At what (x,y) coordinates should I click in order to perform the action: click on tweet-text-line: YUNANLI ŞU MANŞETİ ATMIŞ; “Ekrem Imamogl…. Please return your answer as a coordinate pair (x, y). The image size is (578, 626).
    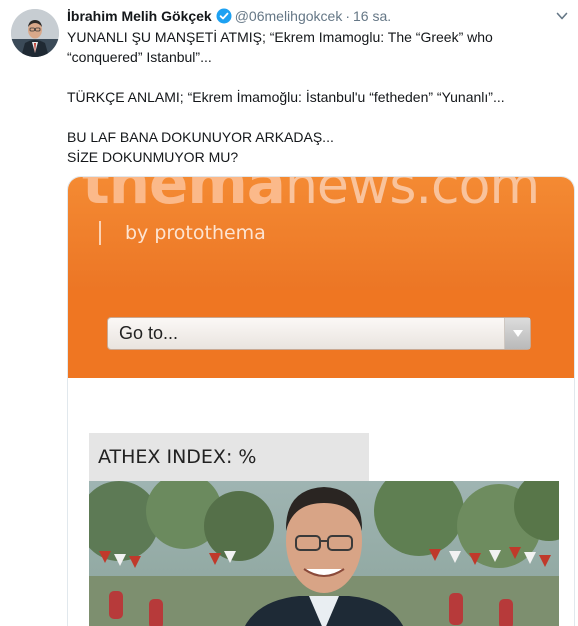
    Looking at the image, I should click on (280, 47).